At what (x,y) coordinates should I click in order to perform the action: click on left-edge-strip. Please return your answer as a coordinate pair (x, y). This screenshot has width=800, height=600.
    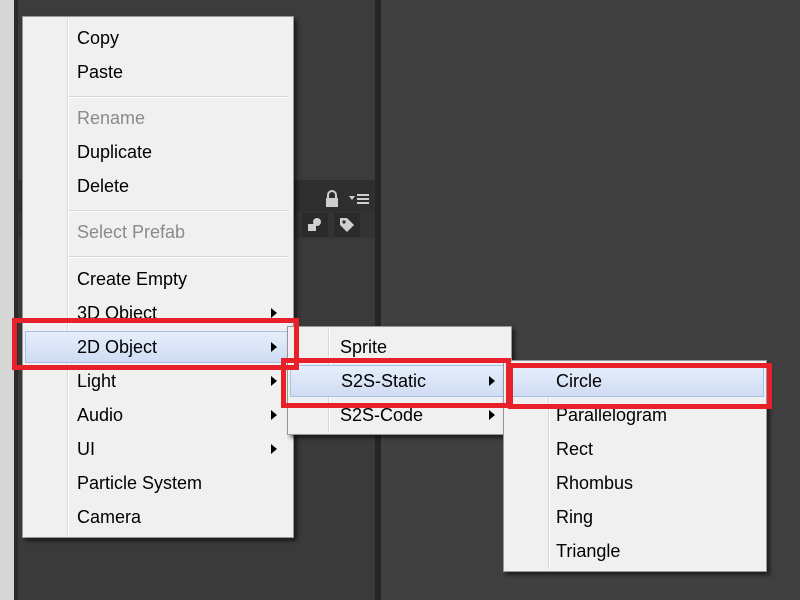
    Looking at the image, I should click on (7, 300).